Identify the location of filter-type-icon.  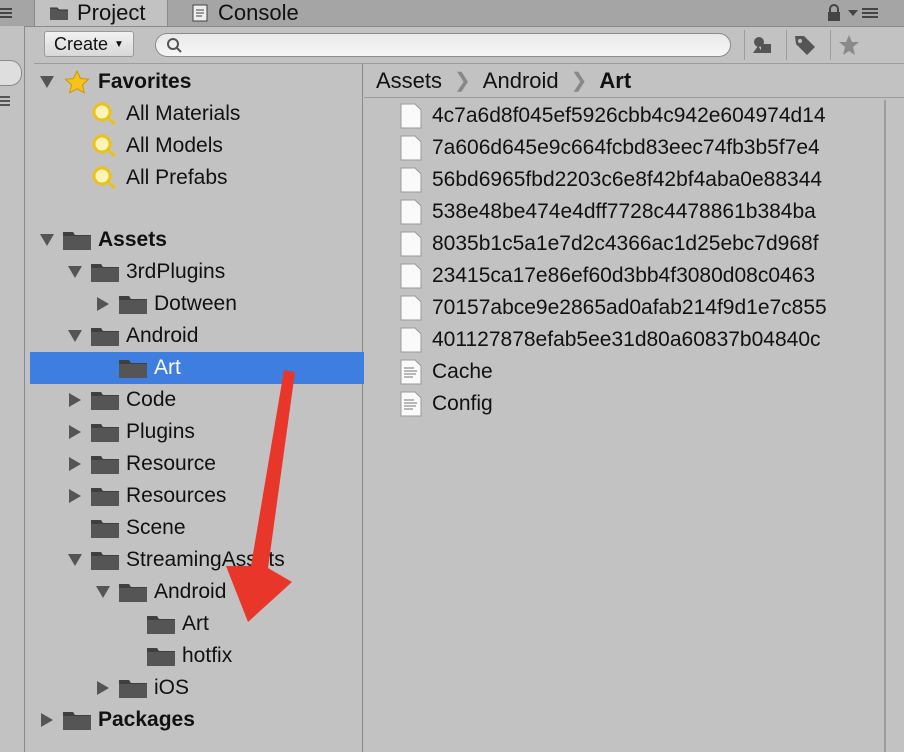
(762, 45).